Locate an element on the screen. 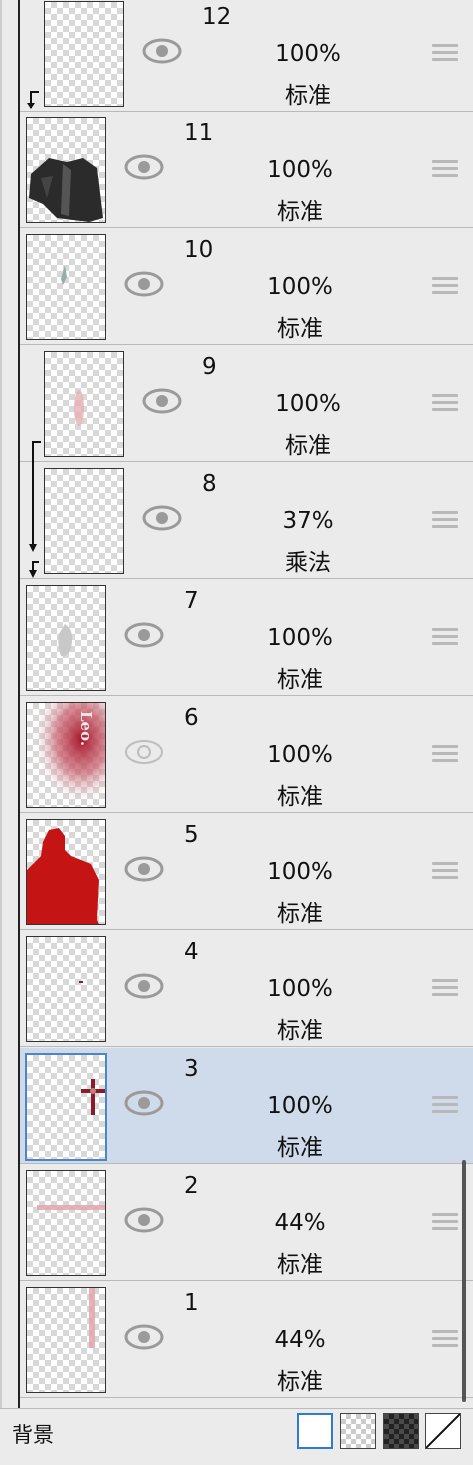  layer-number: 5 is located at coordinates (191, 835).